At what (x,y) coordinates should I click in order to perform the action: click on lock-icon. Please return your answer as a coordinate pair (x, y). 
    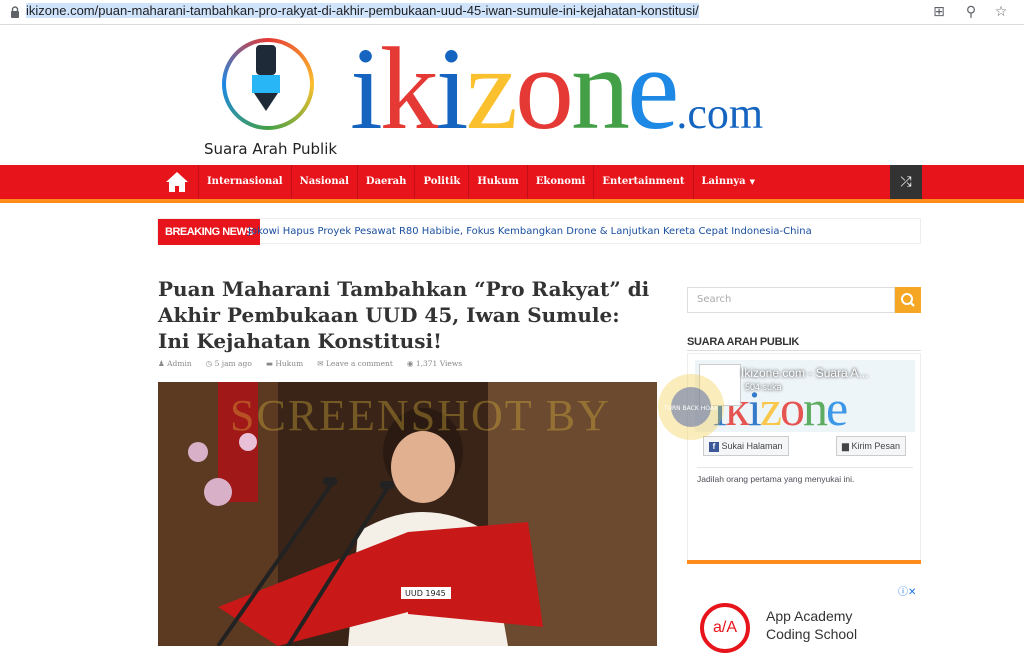
    Looking at the image, I should click on (15, 12).